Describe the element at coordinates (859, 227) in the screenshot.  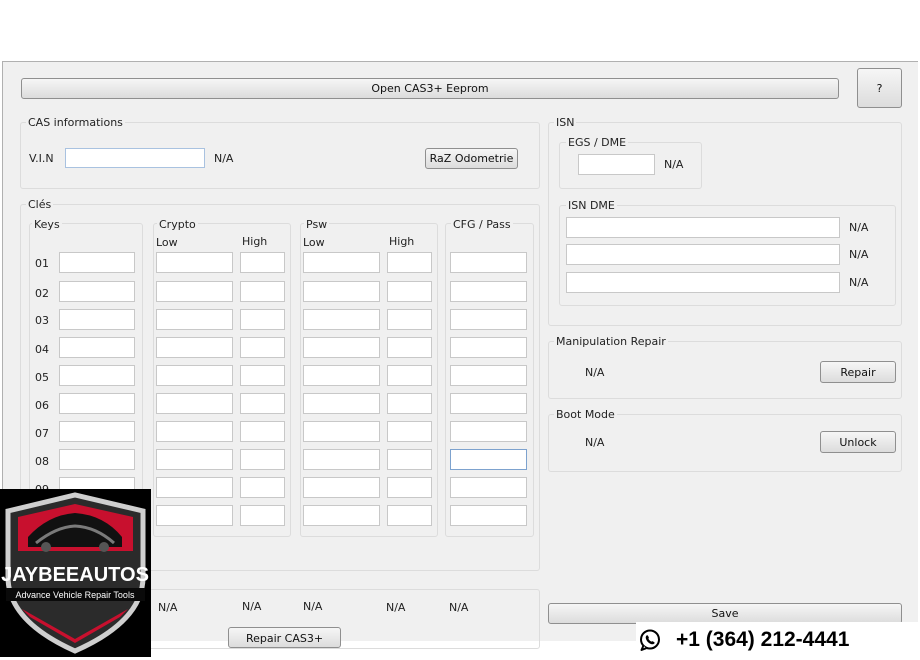
I see `isn-dme-status: N/A` at that location.